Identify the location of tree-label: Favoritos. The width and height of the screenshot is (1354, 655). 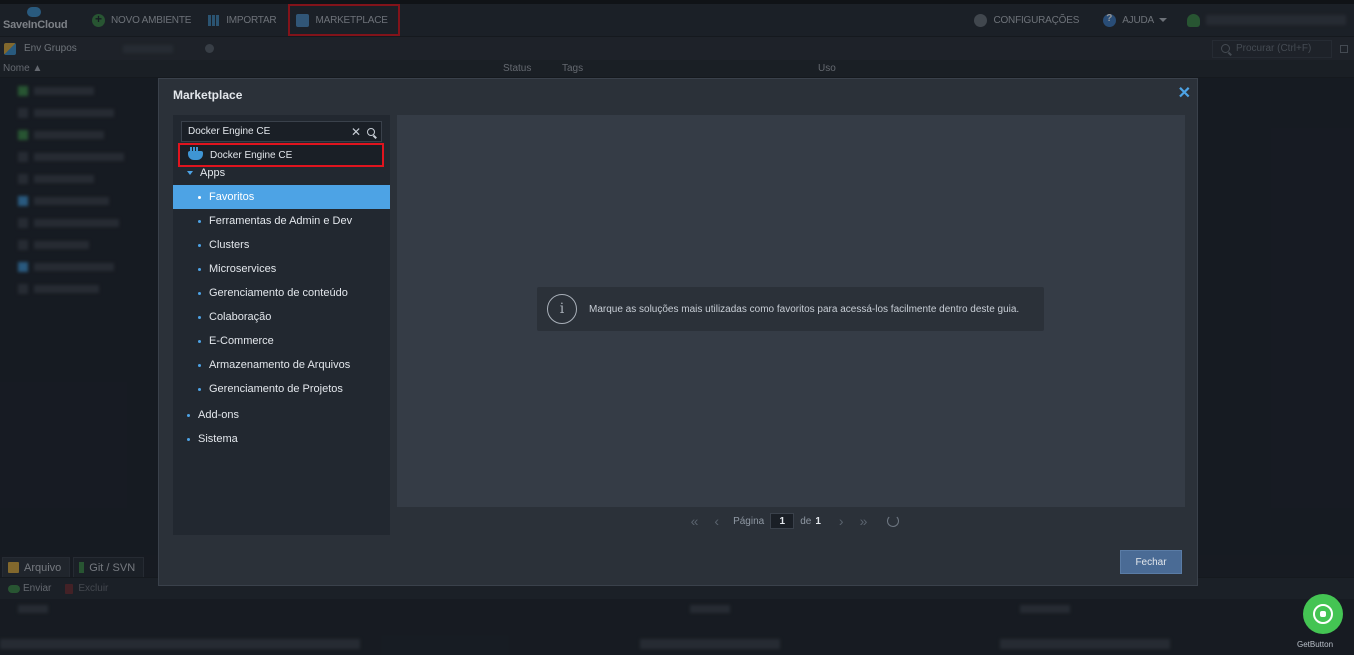
(232, 197).